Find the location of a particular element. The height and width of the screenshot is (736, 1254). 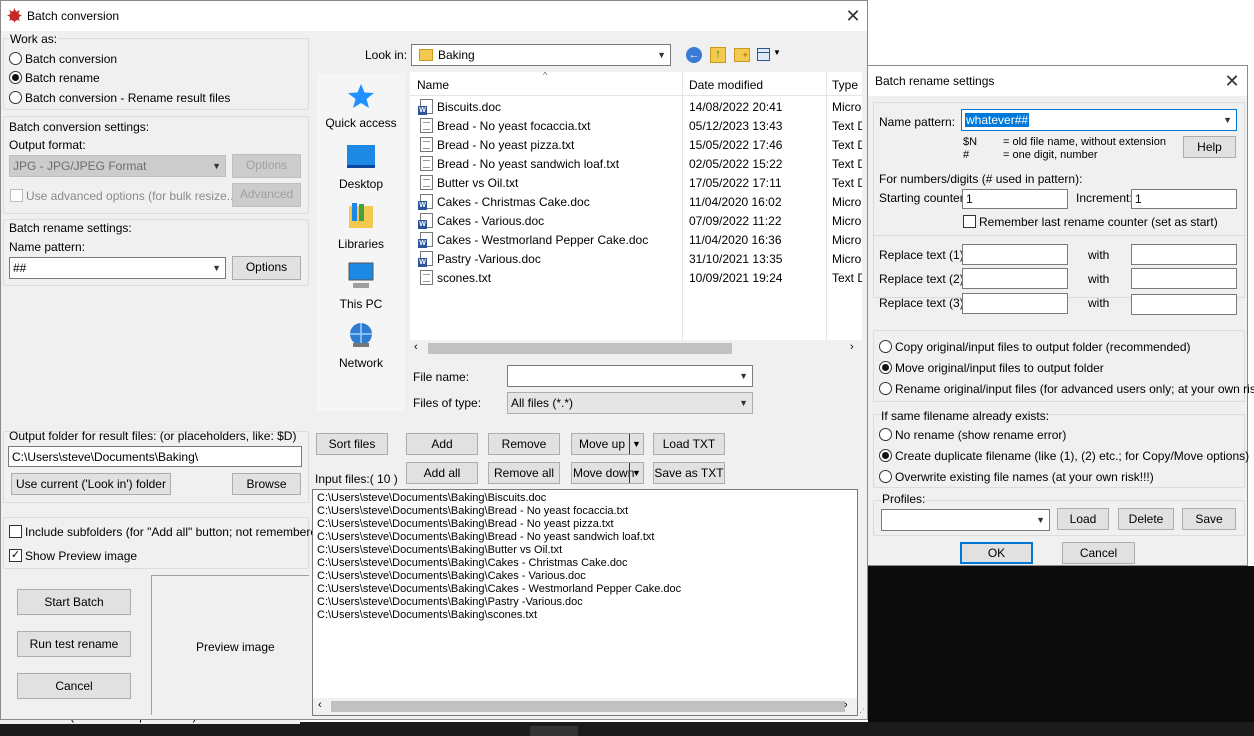

sort-files-button: Sort files is located at coordinates (352, 444).